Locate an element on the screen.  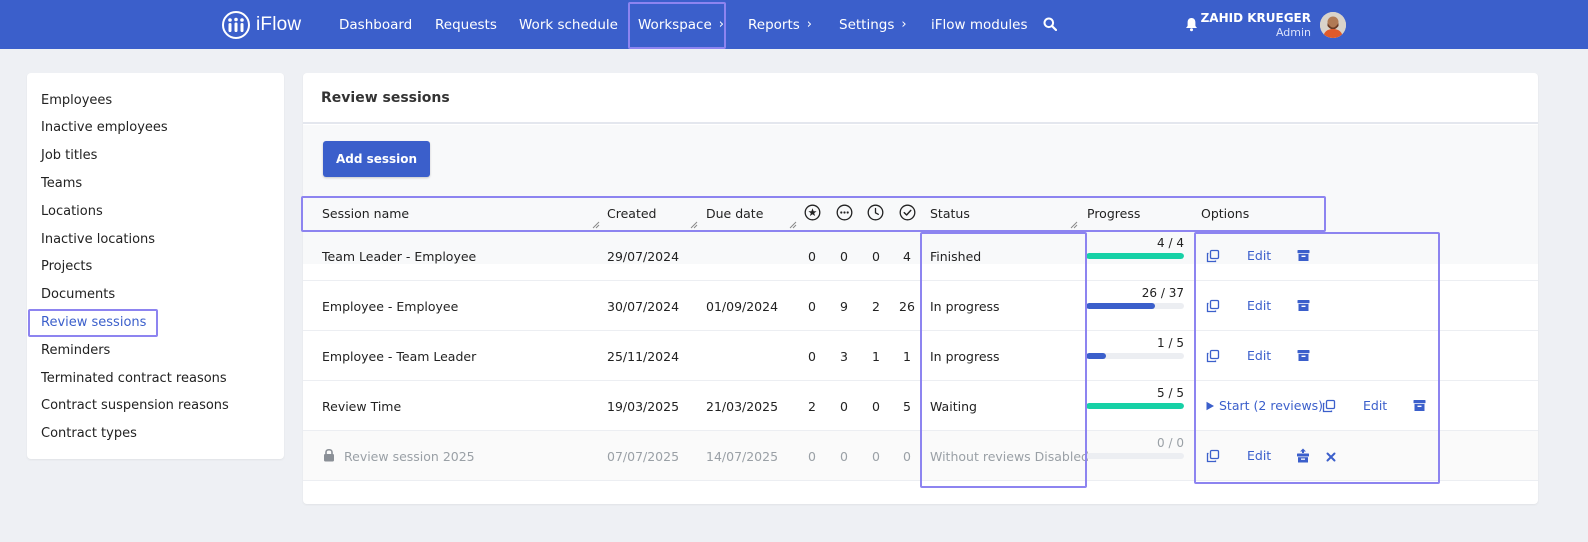
nav-settings: Settings › is located at coordinates (873, 24).